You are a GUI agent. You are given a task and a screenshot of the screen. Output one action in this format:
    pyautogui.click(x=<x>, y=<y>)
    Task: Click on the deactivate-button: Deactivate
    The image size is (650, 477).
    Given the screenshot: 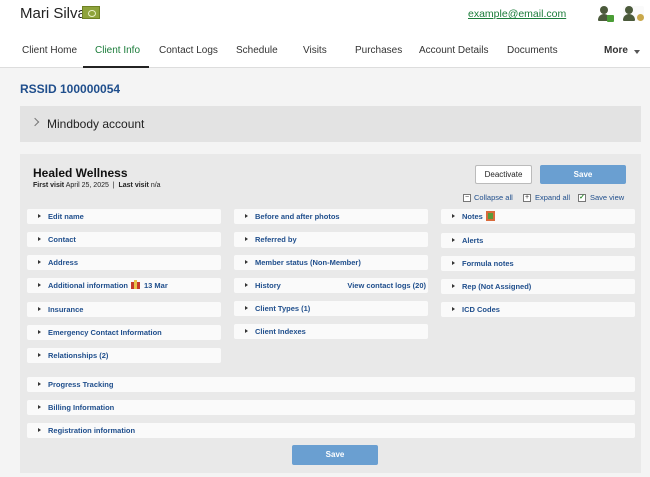 What is the action you would take?
    pyautogui.click(x=503, y=174)
    